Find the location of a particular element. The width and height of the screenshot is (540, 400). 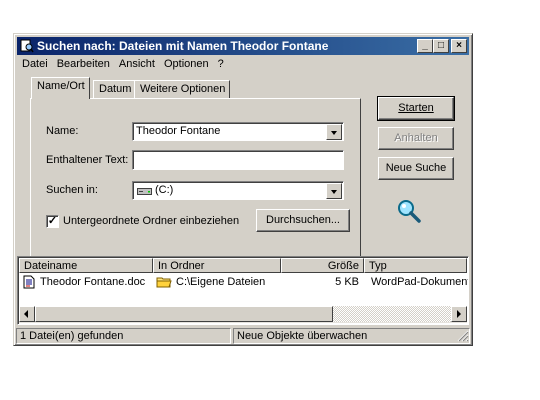

search-in-value: (C:) is located at coordinates (164, 190).